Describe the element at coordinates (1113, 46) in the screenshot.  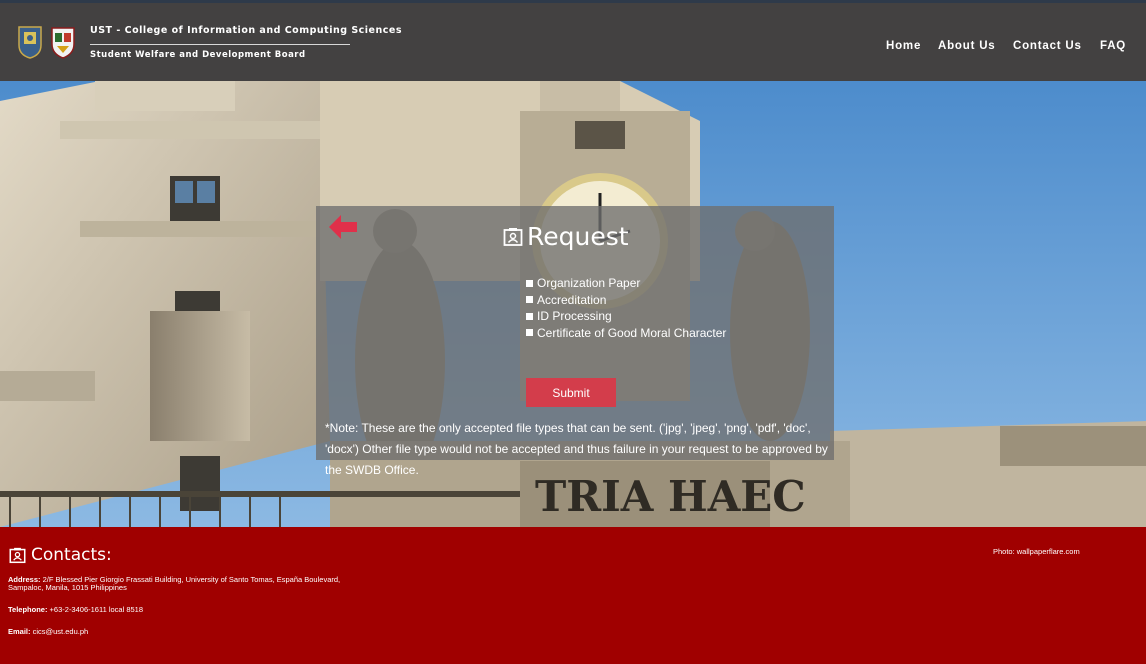
I see `nav-faq-link: FAQ` at that location.